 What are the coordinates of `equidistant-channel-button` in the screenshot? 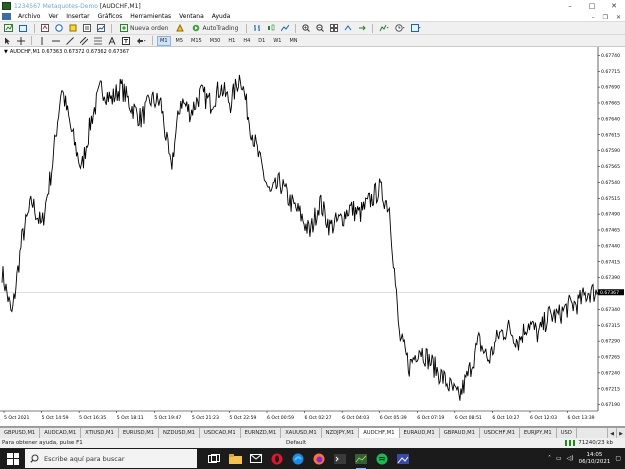 It's located at (84, 41).